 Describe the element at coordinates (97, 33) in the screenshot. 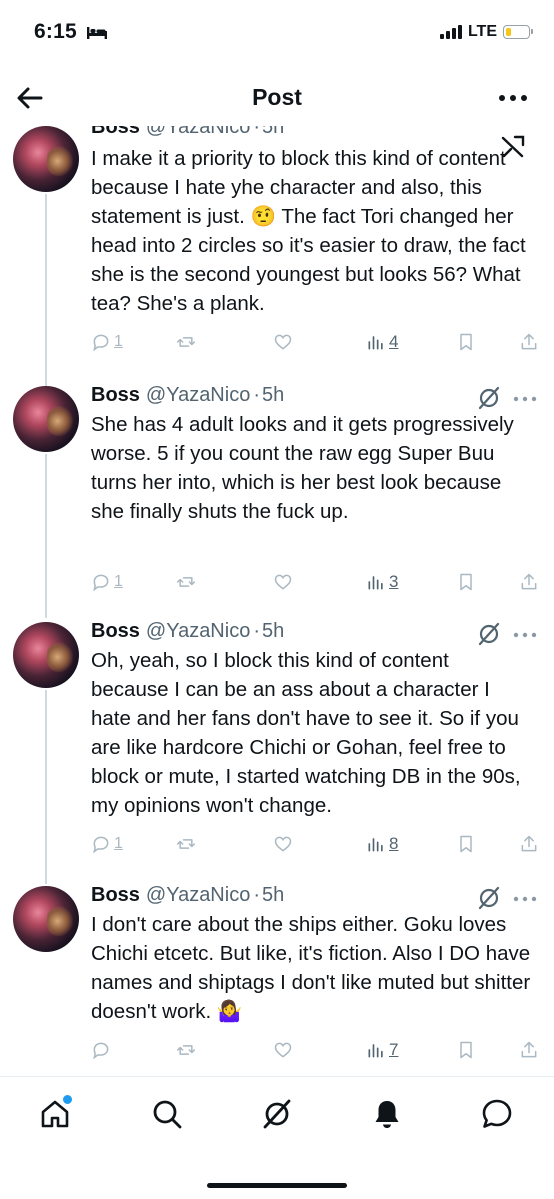

I see `sleep-focus-icon` at that location.